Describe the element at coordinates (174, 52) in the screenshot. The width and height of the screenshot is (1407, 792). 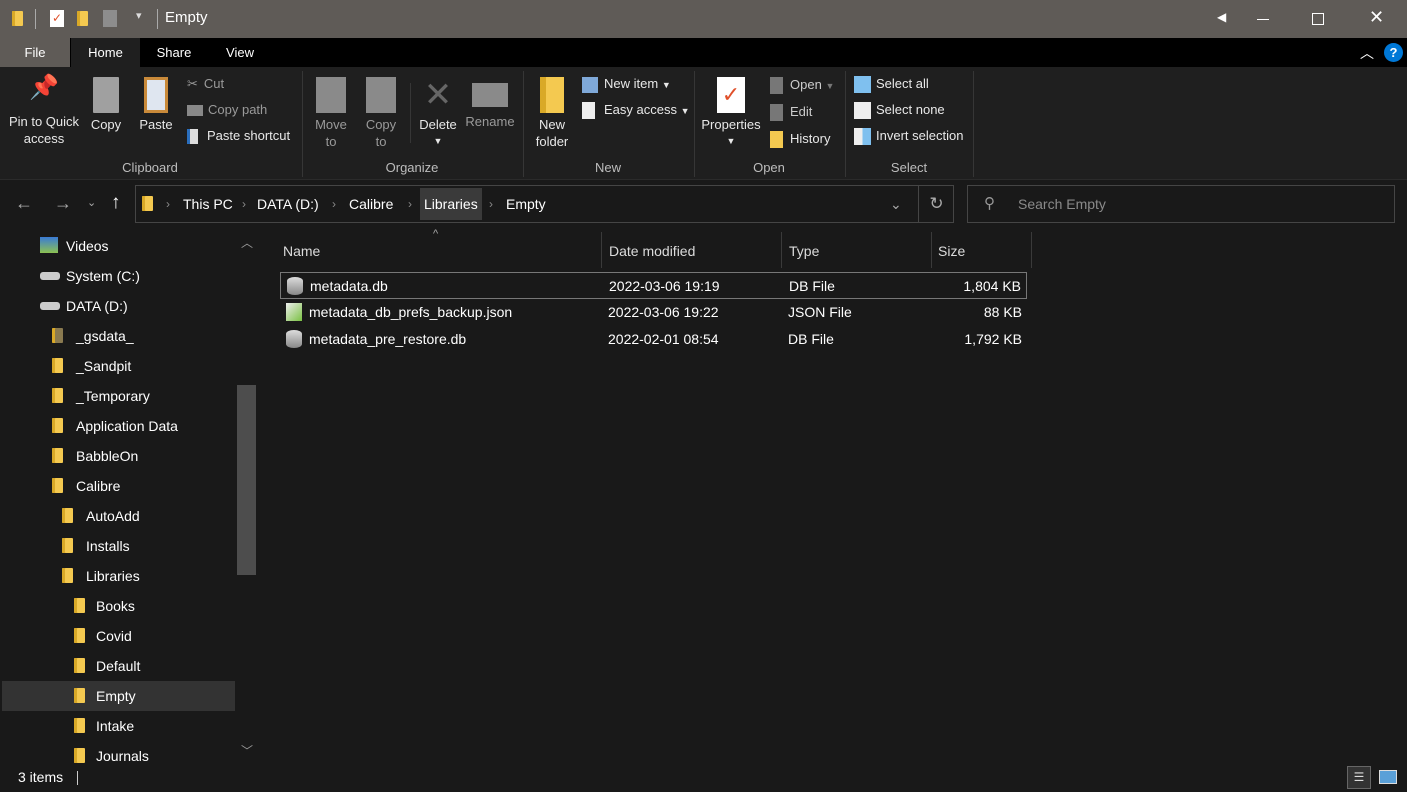
I see `tab-share: Share` at that location.